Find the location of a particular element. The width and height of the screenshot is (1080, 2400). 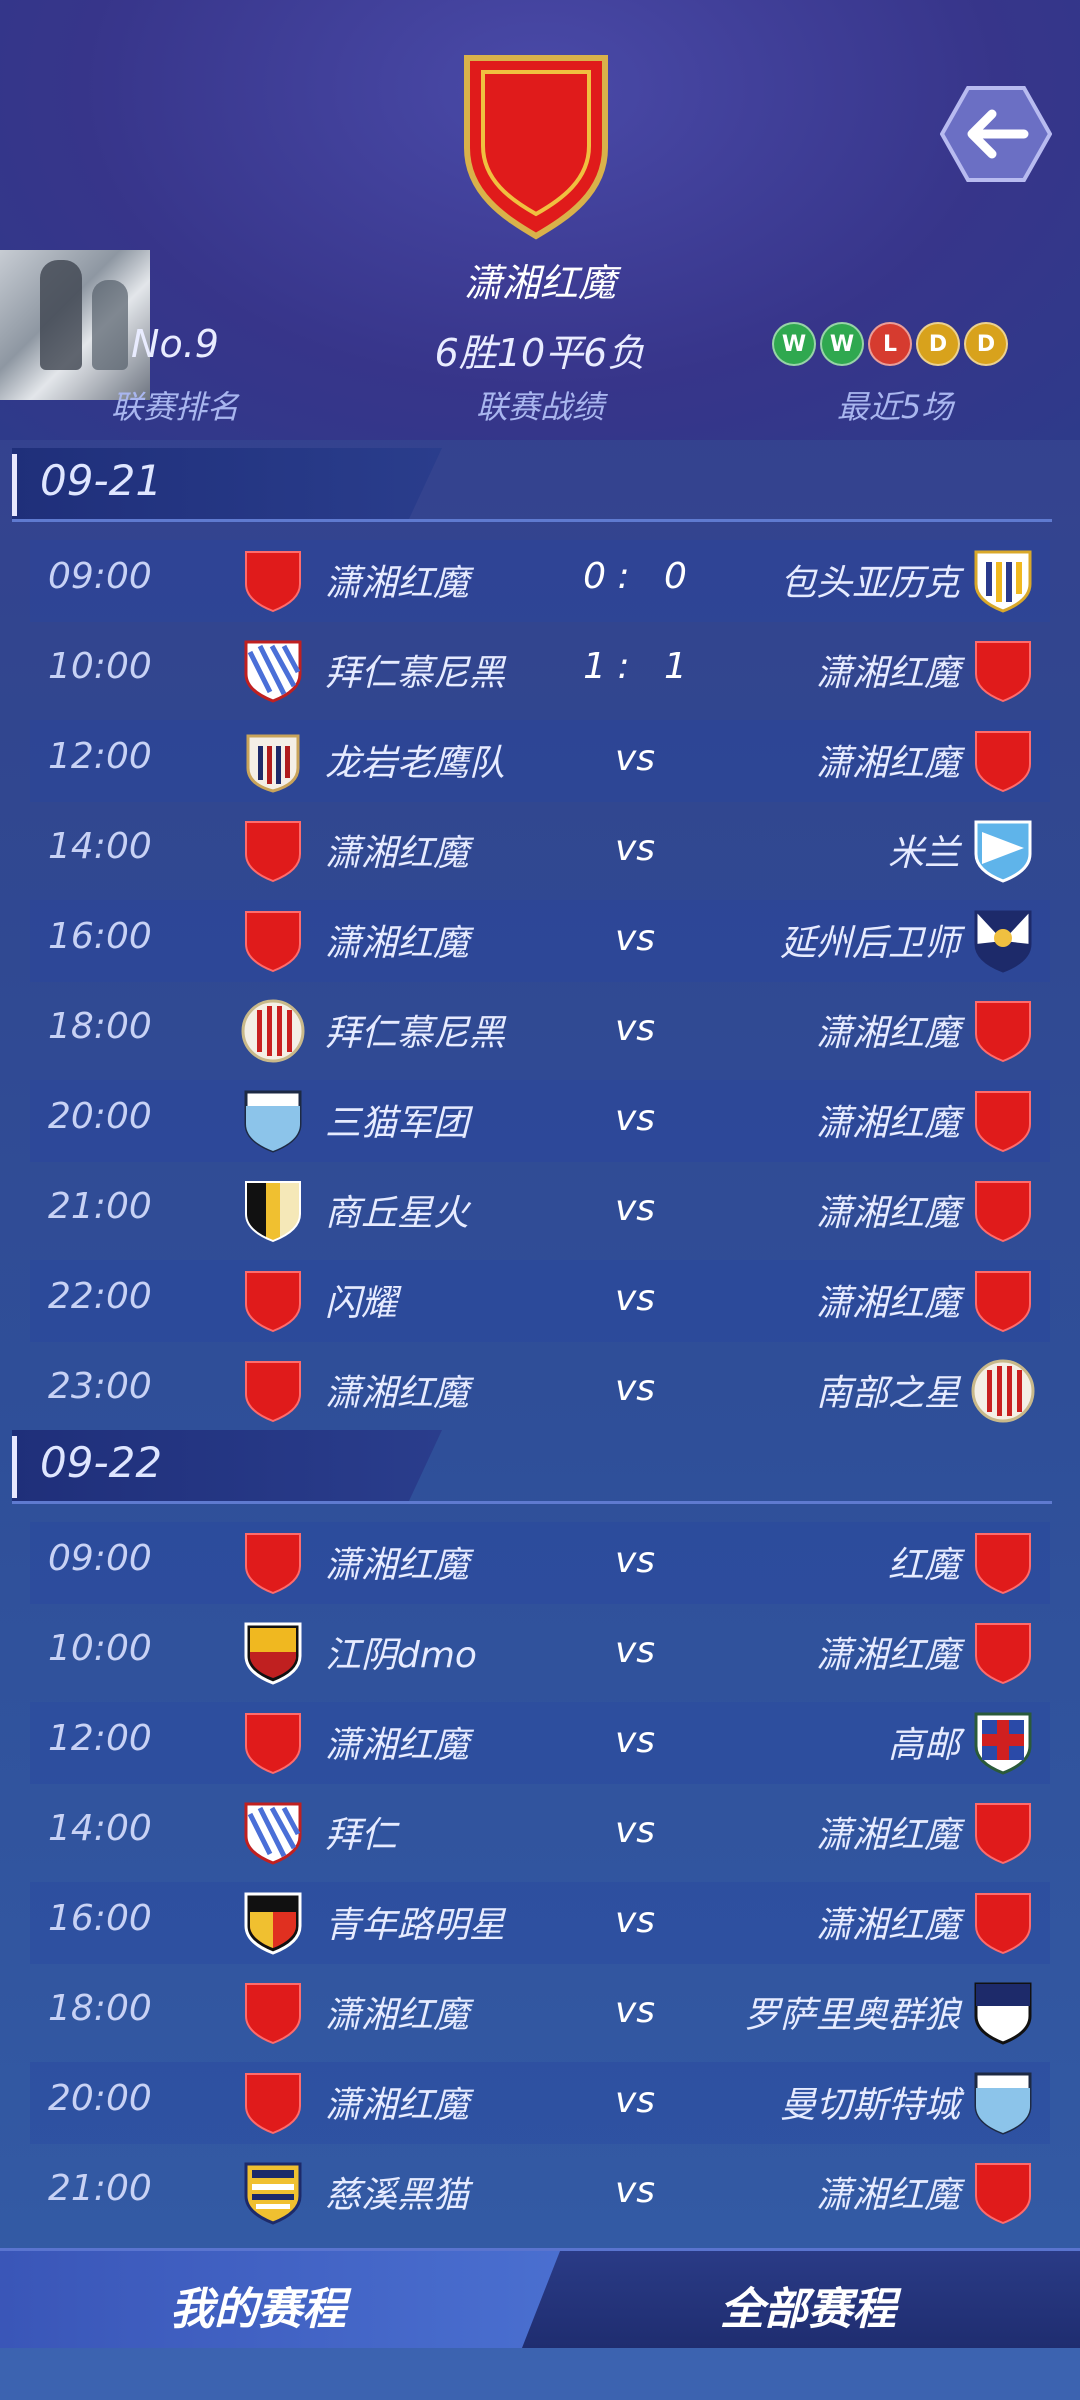

match-row: 09:00 潇湘红魔 vs 红魔 is located at coordinates (540, 1563).